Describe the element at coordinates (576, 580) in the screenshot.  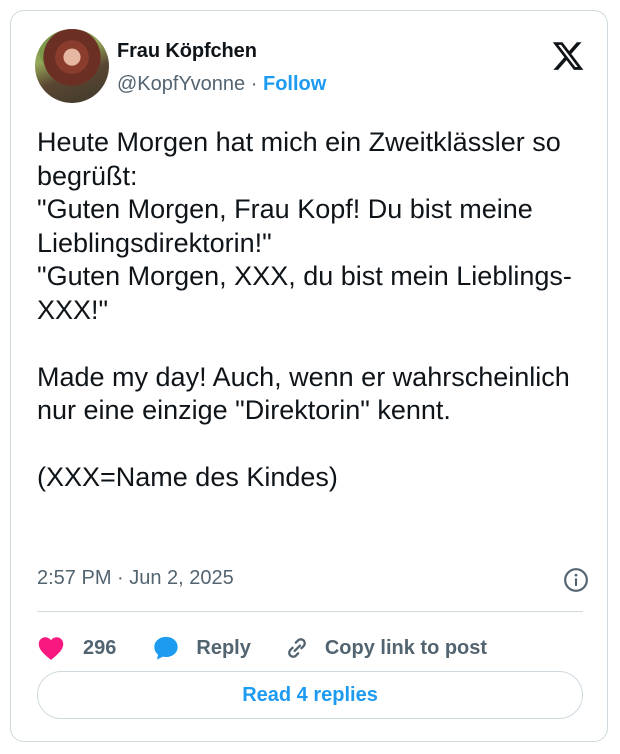
I see `info-icon` at that location.